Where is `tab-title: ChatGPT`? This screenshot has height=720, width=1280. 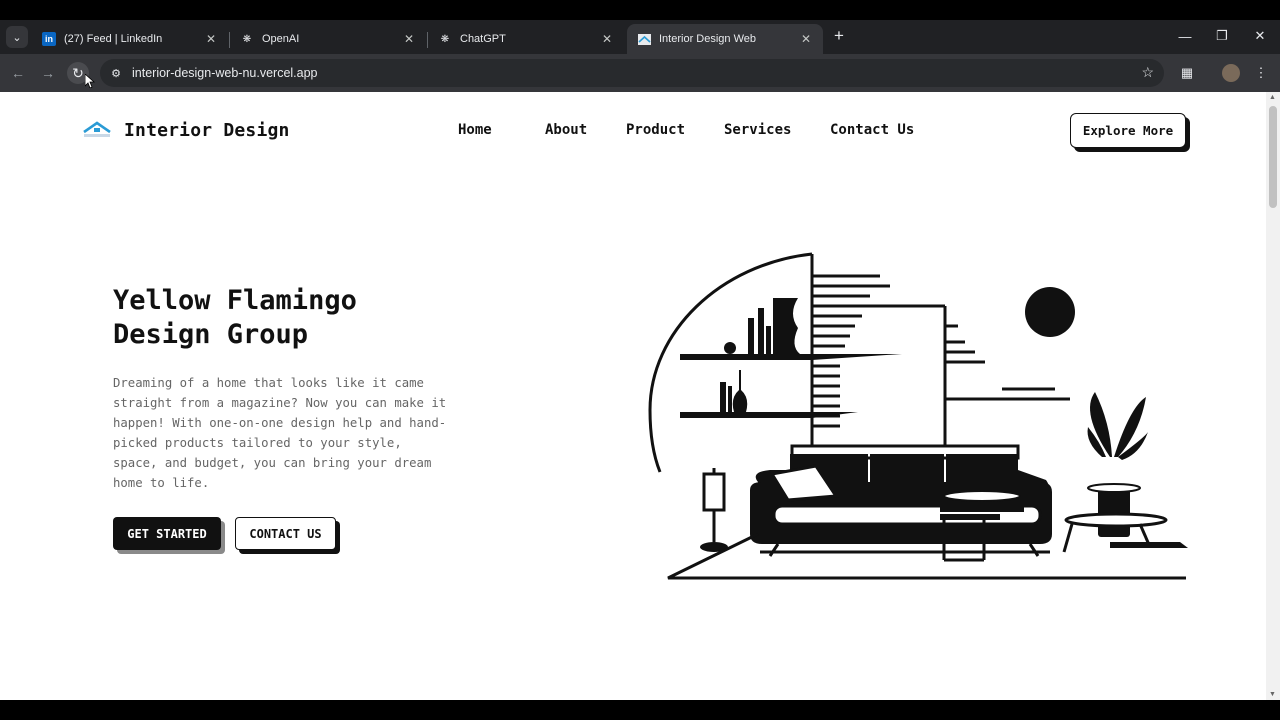 tab-title: ChatGPT is located at coordinates (483, 39).